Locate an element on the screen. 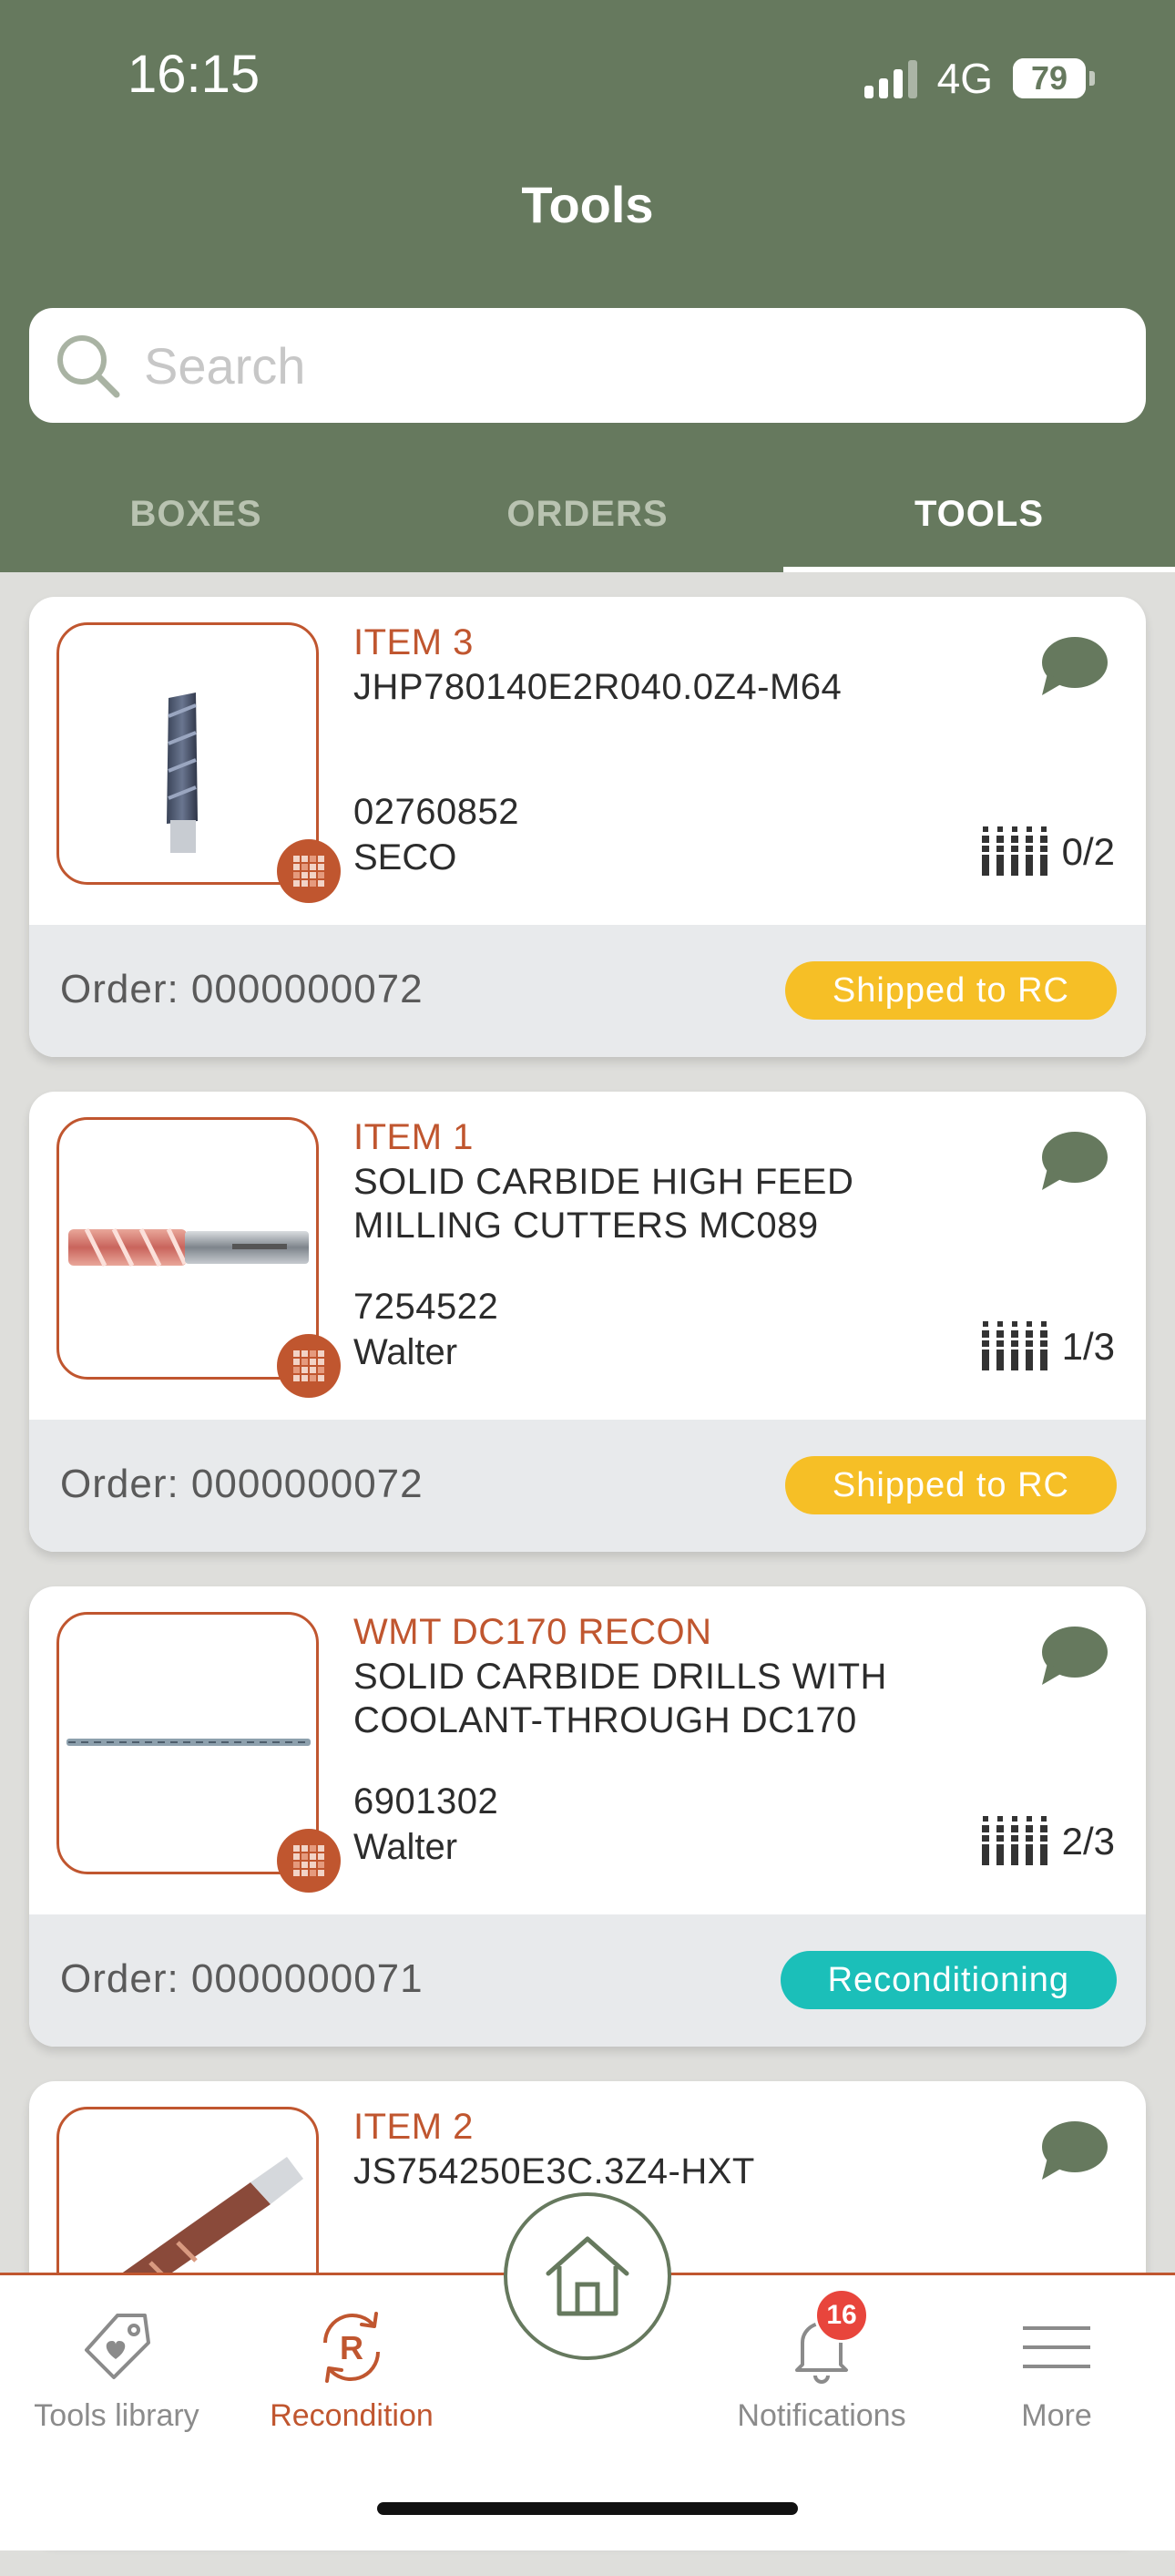  nav-tools-library: Tools library is located at coordinates (116, 2354).